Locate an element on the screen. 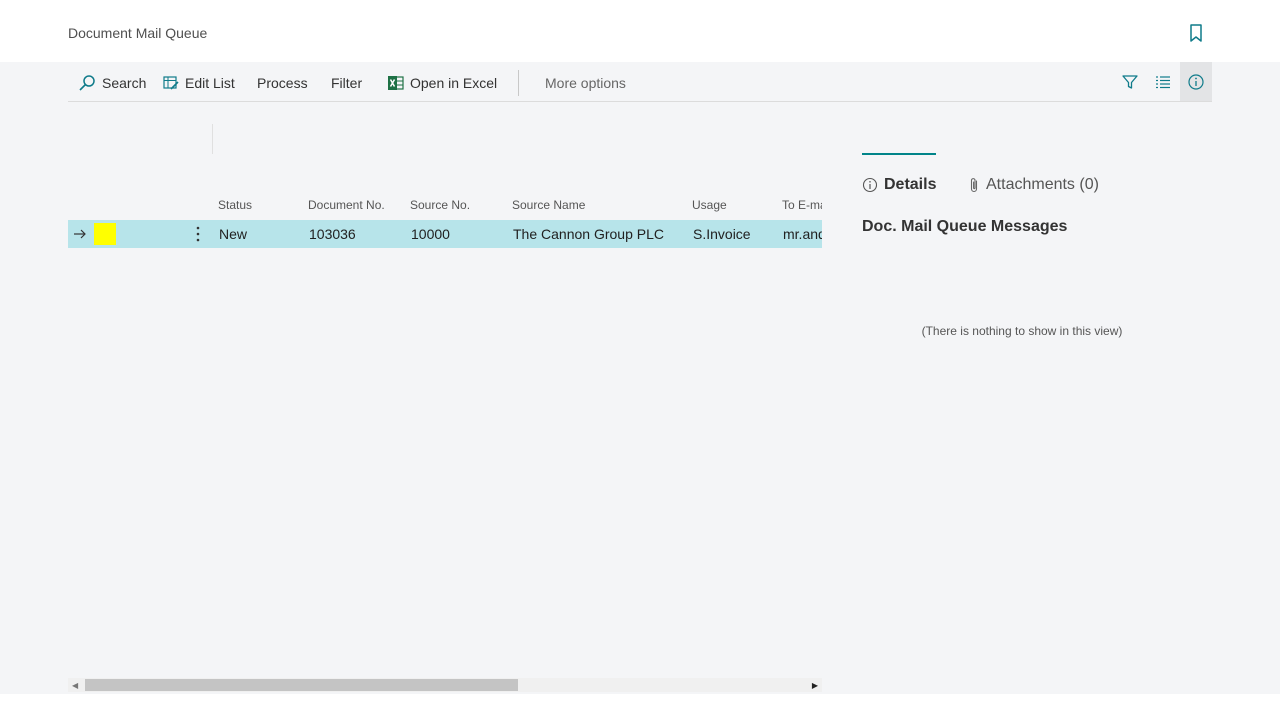 This screenshot has height=720, width=1280. page-title: Document Mail Queue is located at coordinates (138, 33).